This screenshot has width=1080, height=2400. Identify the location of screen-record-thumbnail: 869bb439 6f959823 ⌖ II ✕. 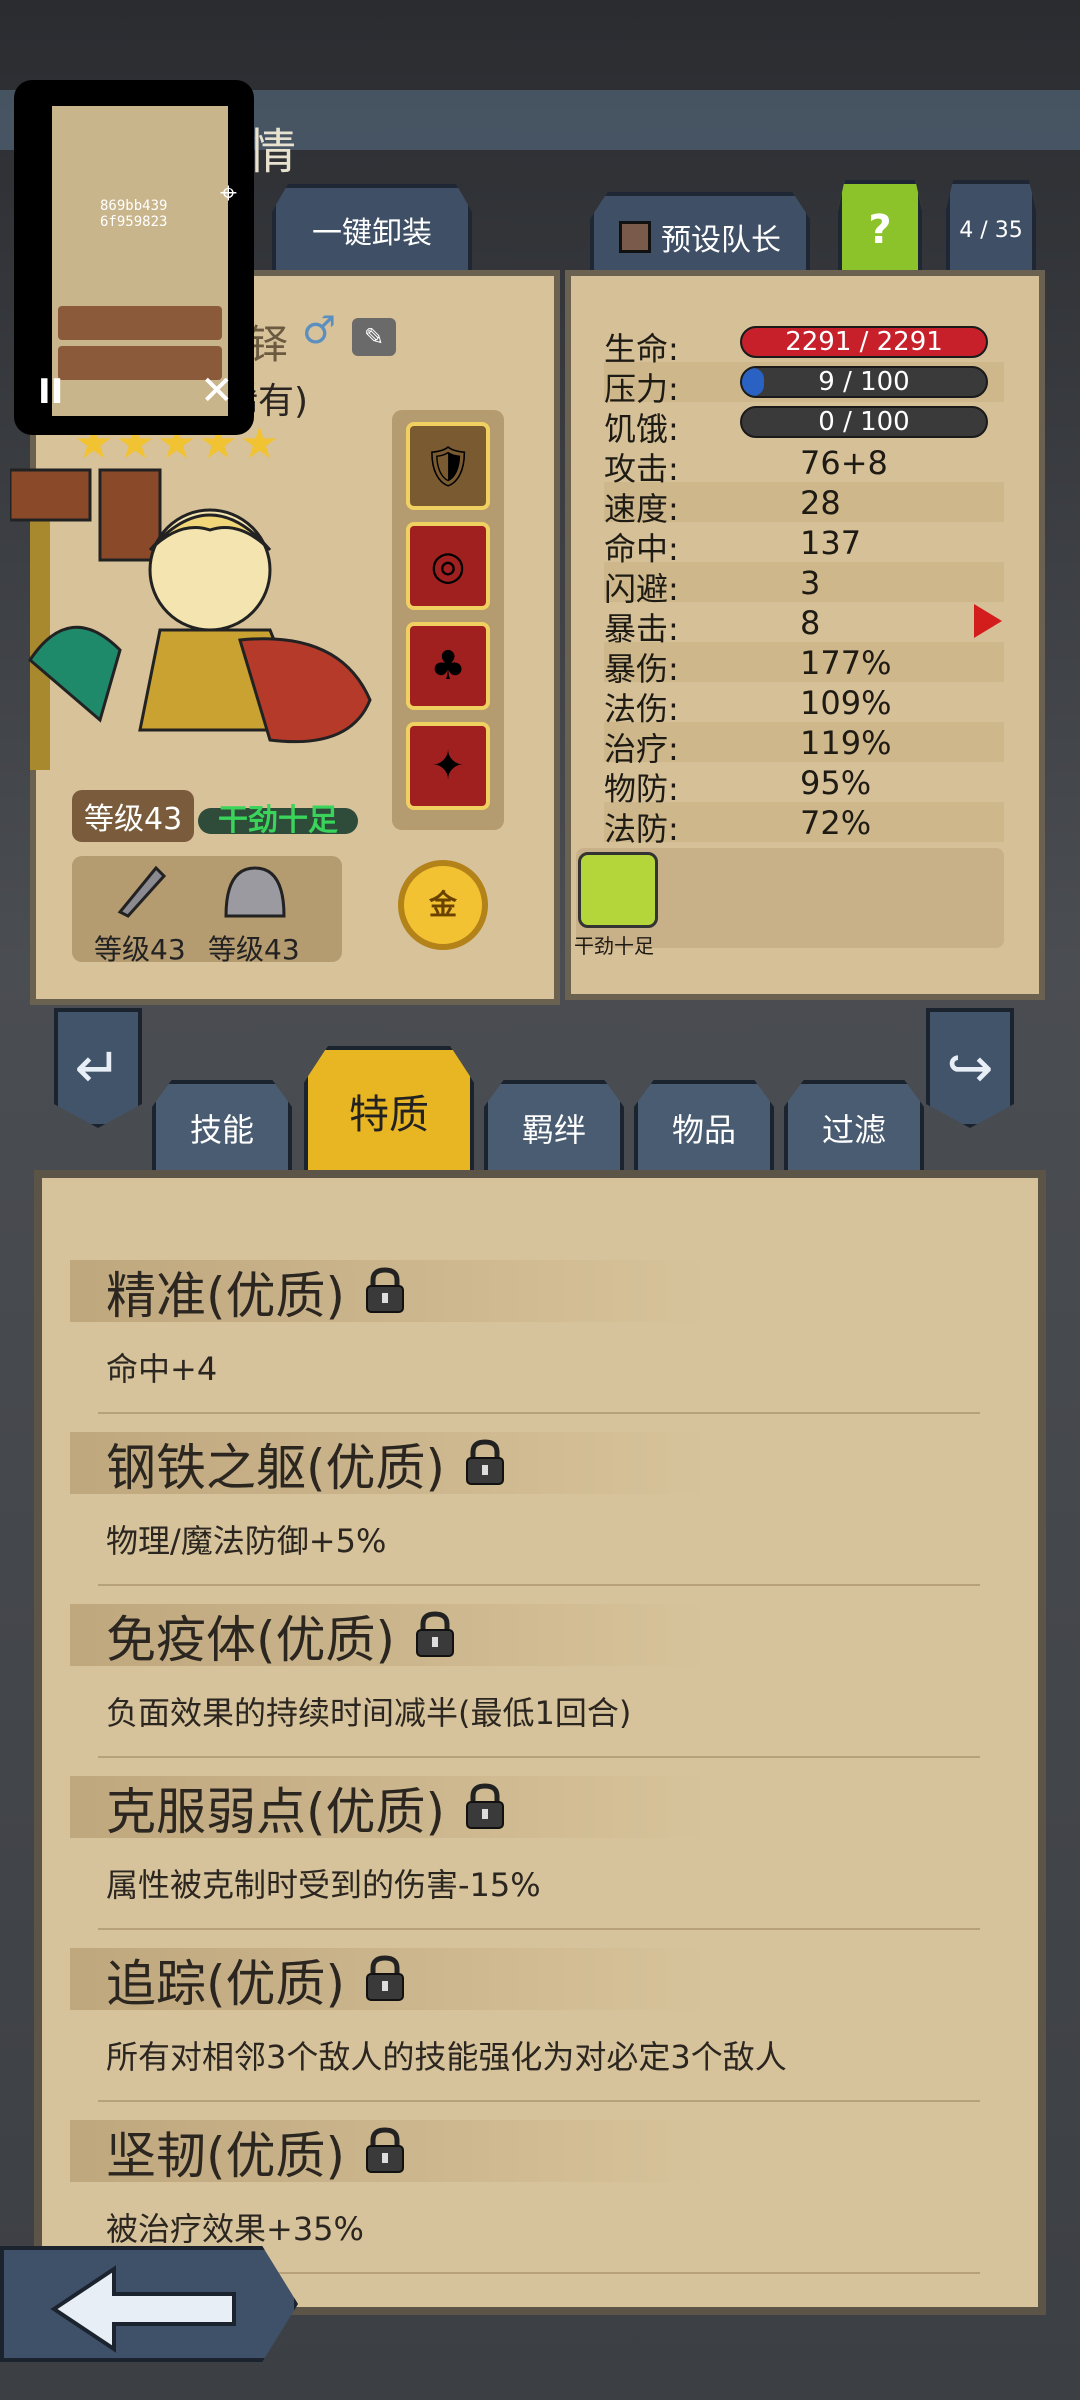
(134, 257).